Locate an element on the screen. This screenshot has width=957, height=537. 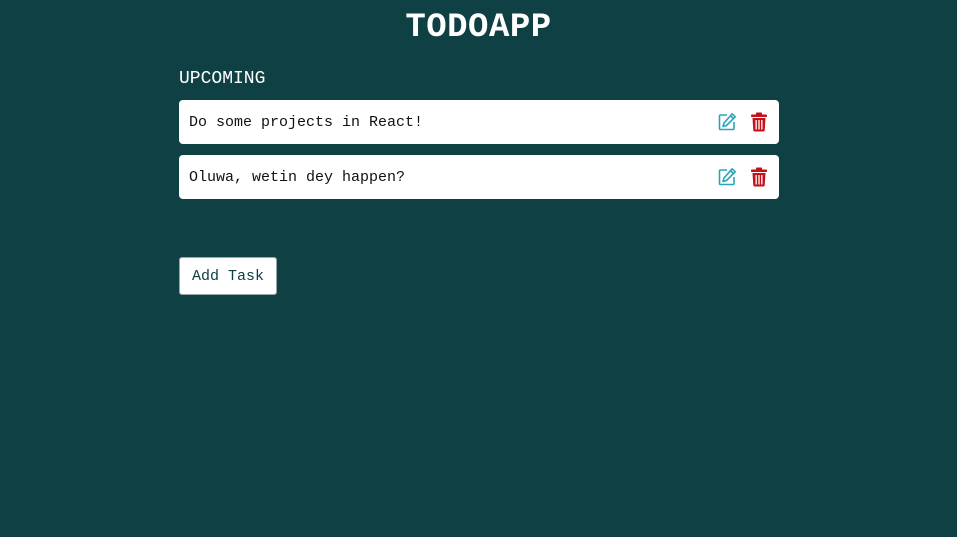
upcoming-heading: UPCOMING is located at coordinates (222, 79).